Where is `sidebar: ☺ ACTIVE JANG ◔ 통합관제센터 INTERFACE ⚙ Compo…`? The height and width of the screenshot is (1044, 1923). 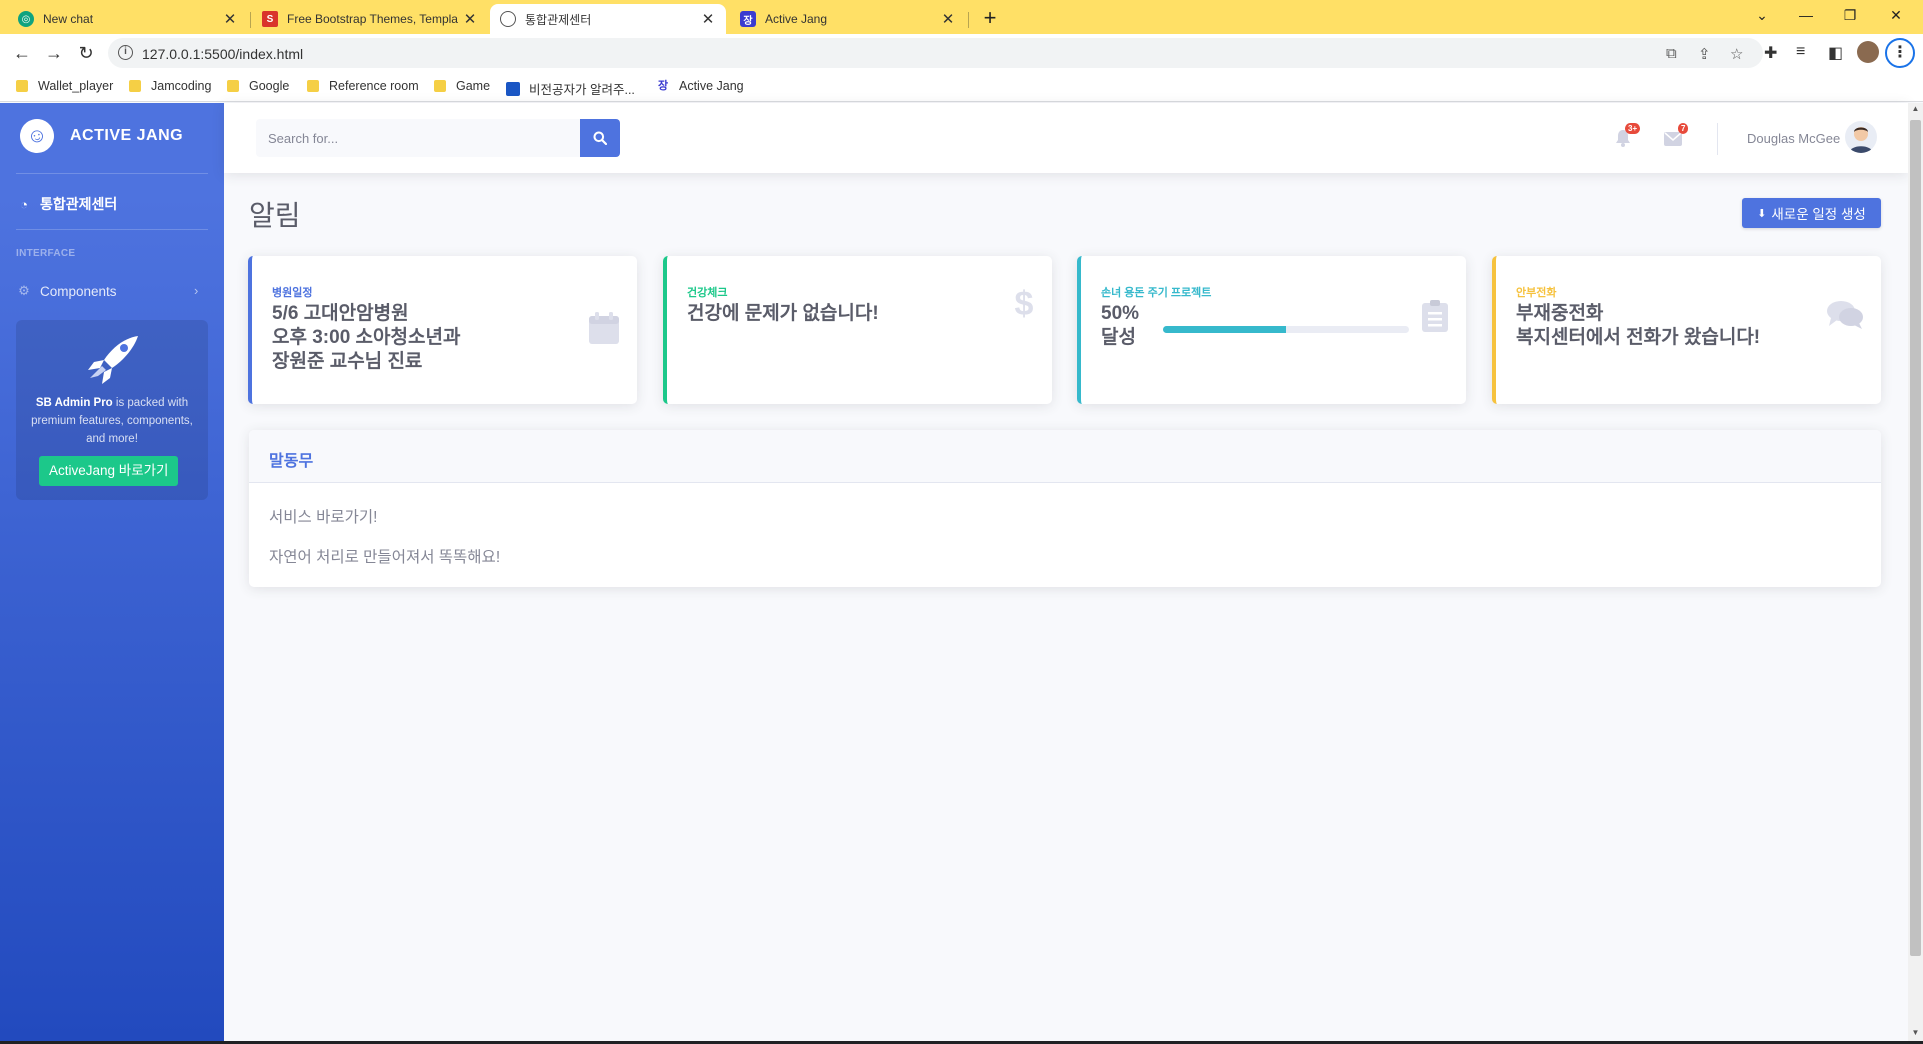 sidebar: ☺ ACTIVE JANG ◔ 통합관제센터 INTERFACE ⚙ Compo… is located at coordinates (112, 572).